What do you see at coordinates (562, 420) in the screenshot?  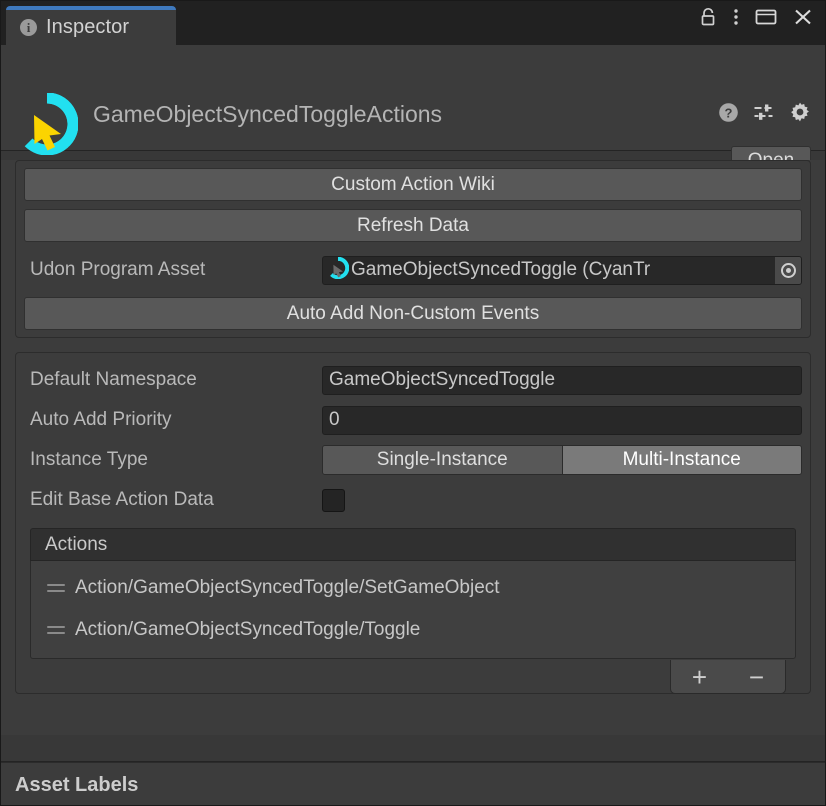 I see `auto-add-priority-input` at bounding box center [562, 420].